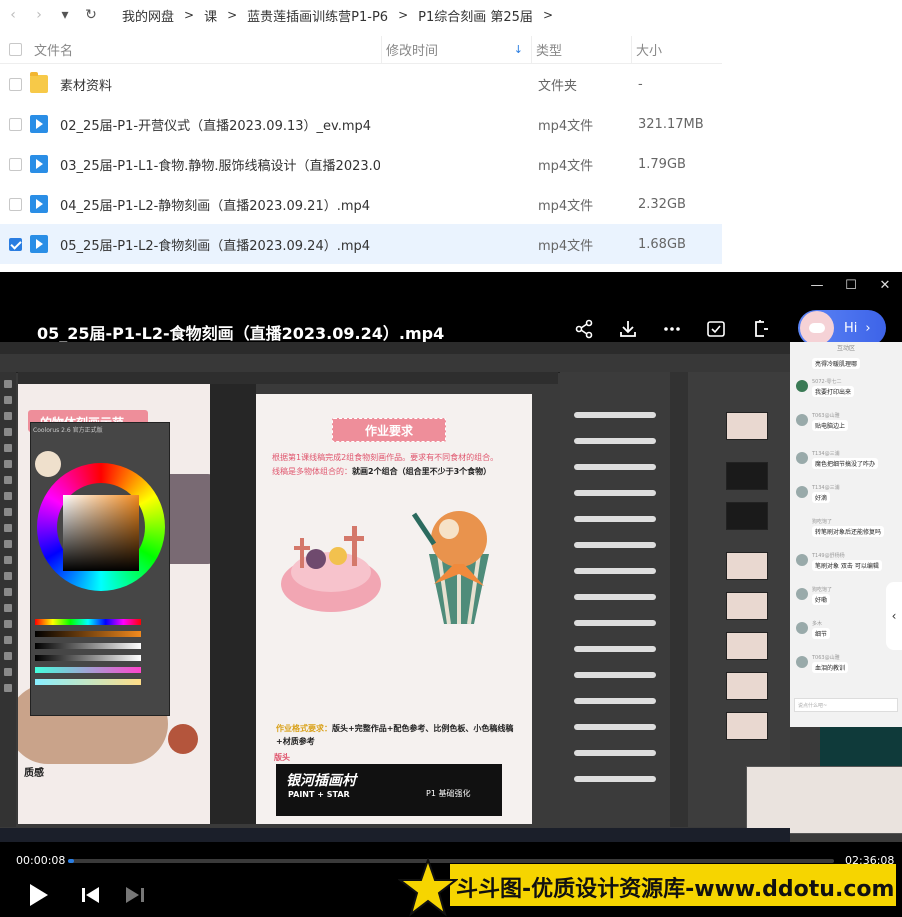 The image size is (902, 917). I want to click on column-header-size: 大小, so click(677, 49).